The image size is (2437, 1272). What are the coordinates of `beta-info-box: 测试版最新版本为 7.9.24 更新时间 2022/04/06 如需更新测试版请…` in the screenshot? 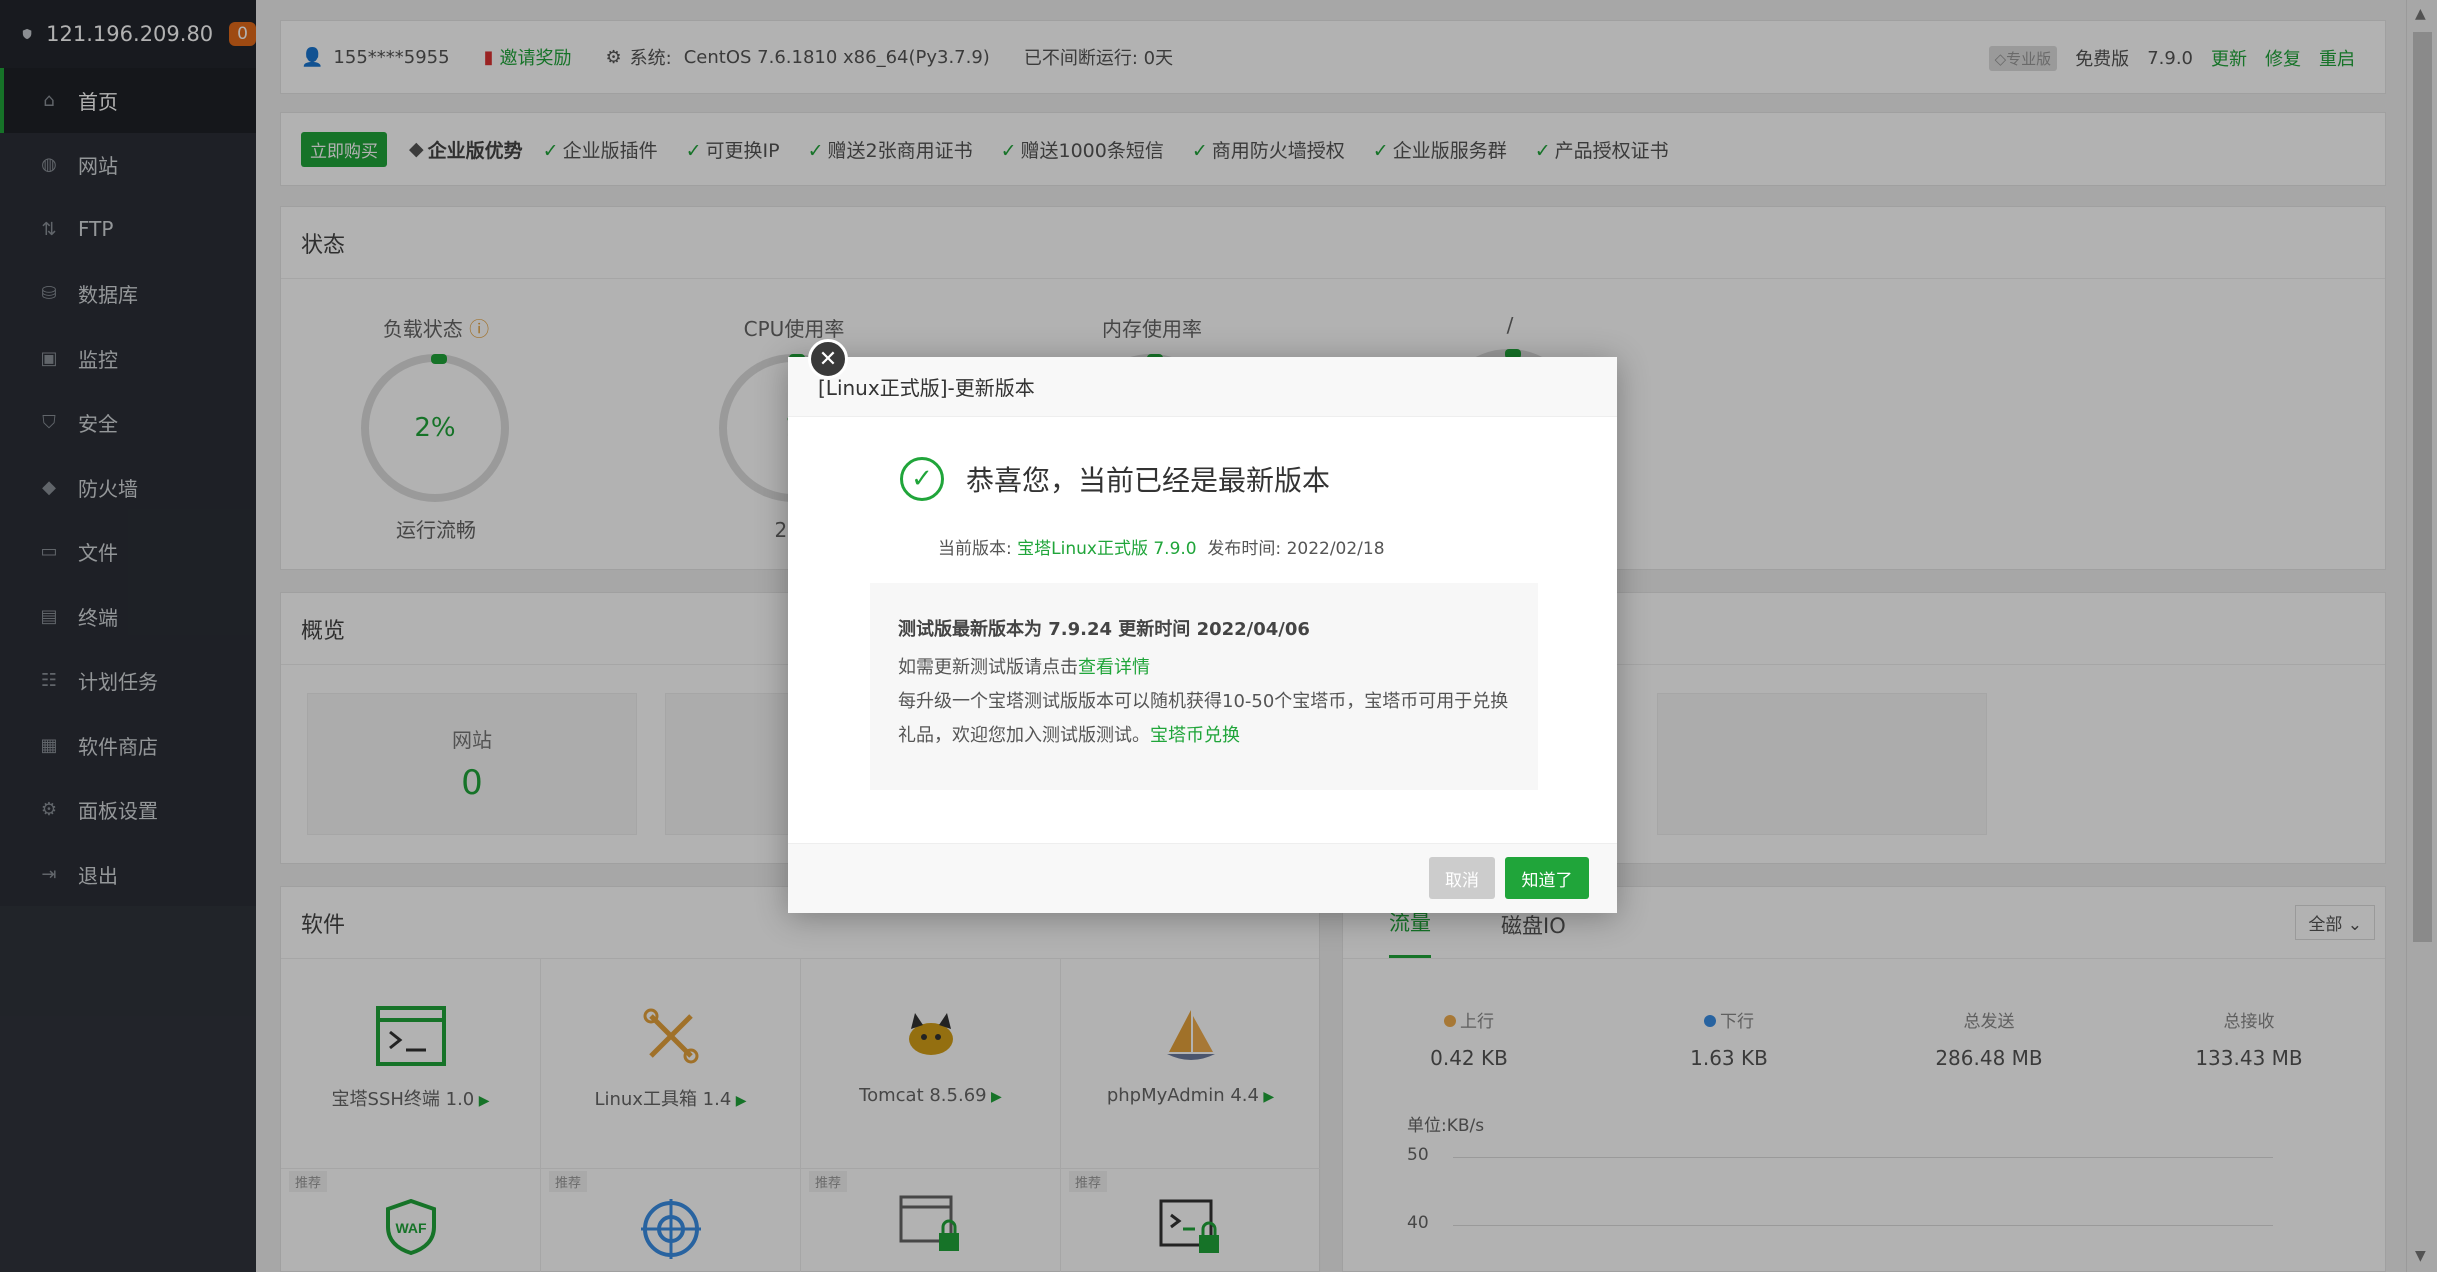 It's located at (1204, 686).